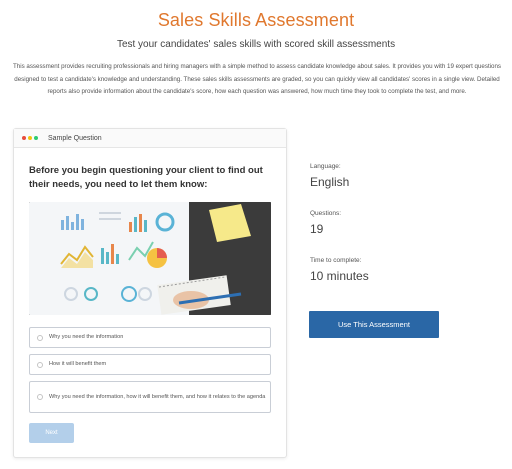  I want to click on language-info: Language: English, so click(329, 176).